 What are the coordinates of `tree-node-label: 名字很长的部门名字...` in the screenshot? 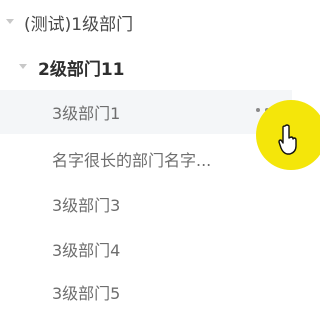 It's located at (132, 160).